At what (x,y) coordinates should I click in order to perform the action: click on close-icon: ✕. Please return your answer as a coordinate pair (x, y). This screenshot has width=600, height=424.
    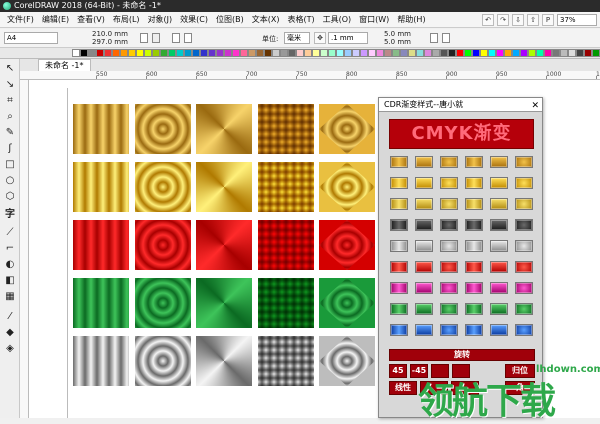
    Looking at the image, I should click on (535, 106).